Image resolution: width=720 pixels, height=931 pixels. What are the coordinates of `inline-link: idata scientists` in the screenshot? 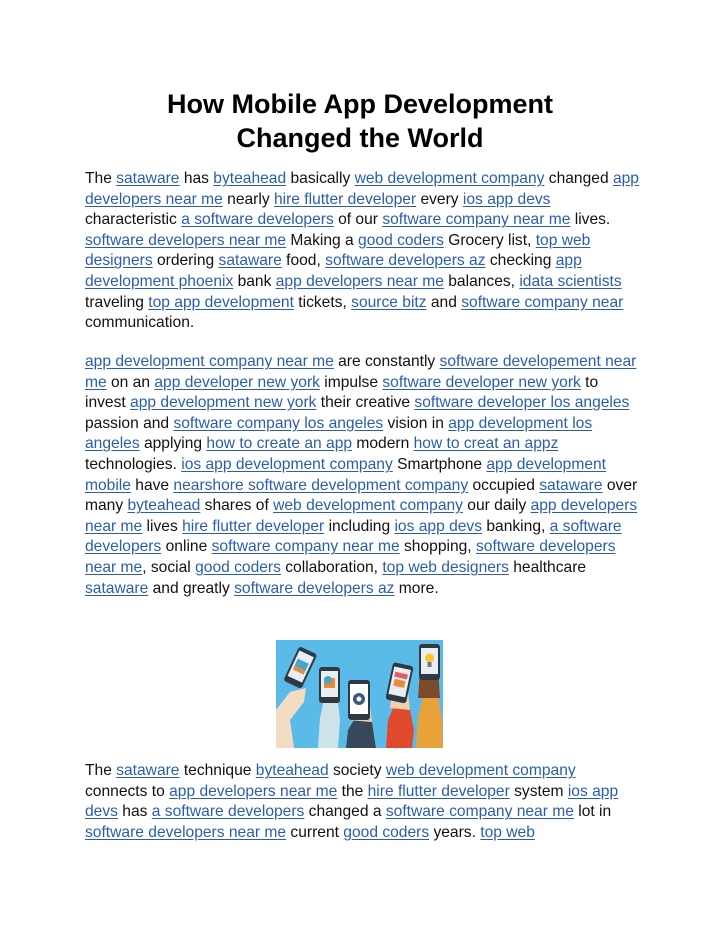 It's located at (570, 281).